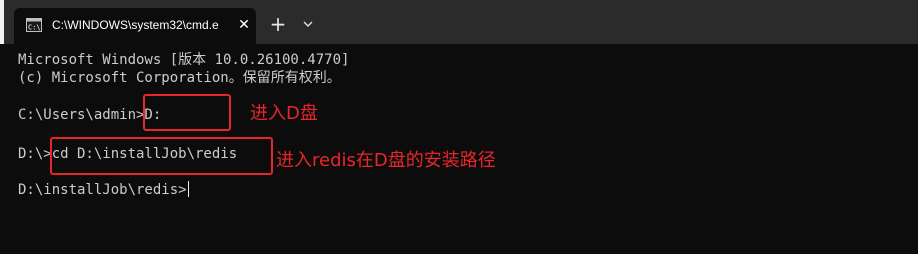 This screenshot has height=254, width=918. I want to click on console-prompt-line: D:\installJob\redis>, so click(103, 190).